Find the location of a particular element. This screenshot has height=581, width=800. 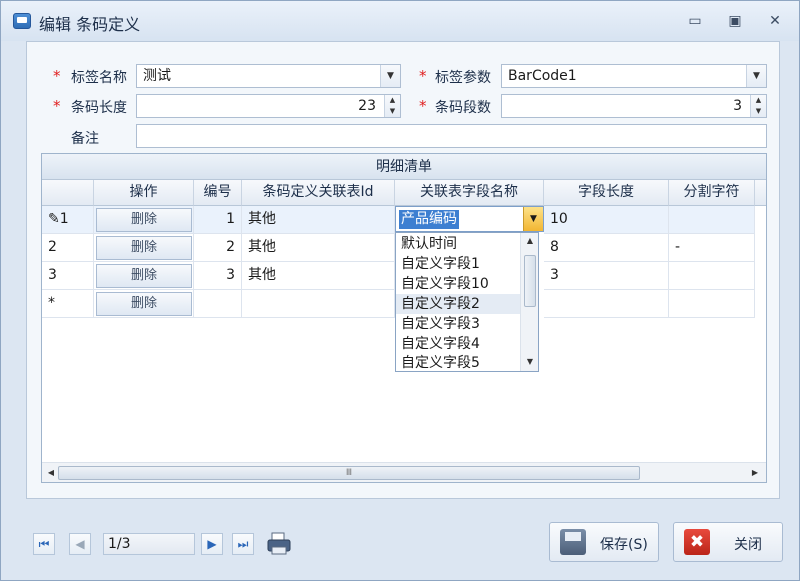

barcode-segments-spinner: 3 ▲ ▼ is located at coordinates (634, 106).